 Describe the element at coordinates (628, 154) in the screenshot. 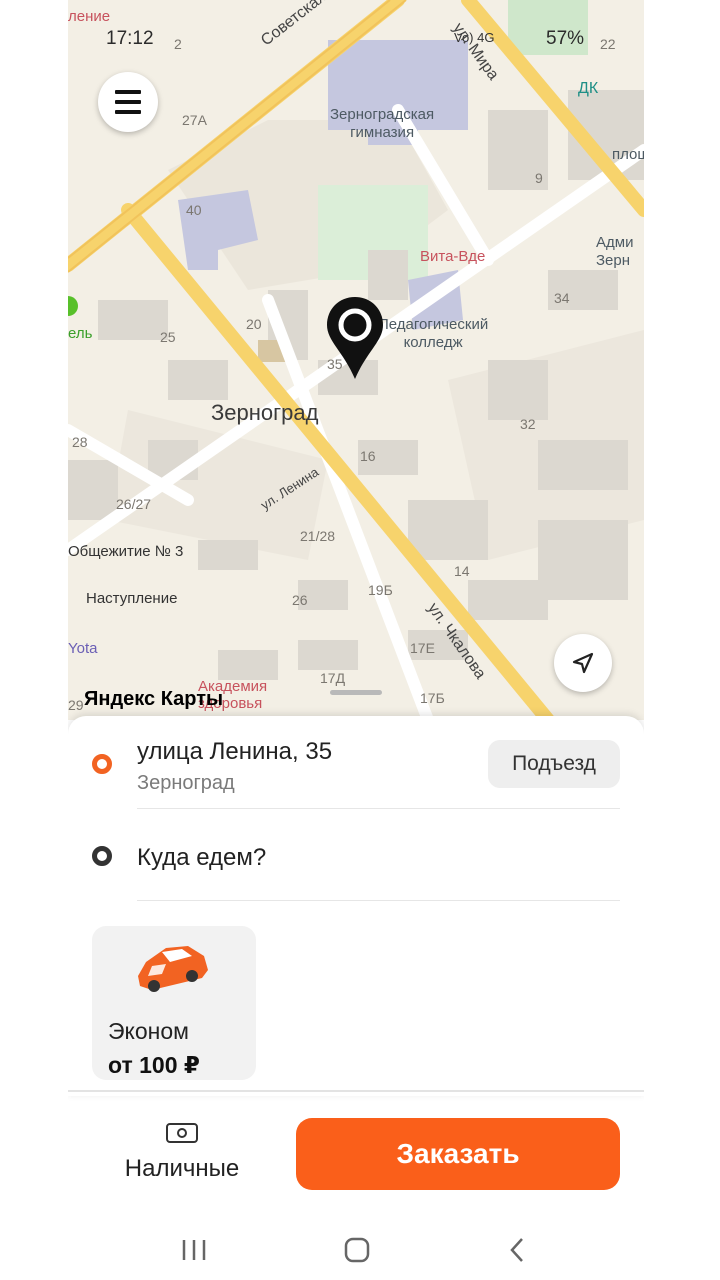

I see `poi-ploshch: плош` at that location.